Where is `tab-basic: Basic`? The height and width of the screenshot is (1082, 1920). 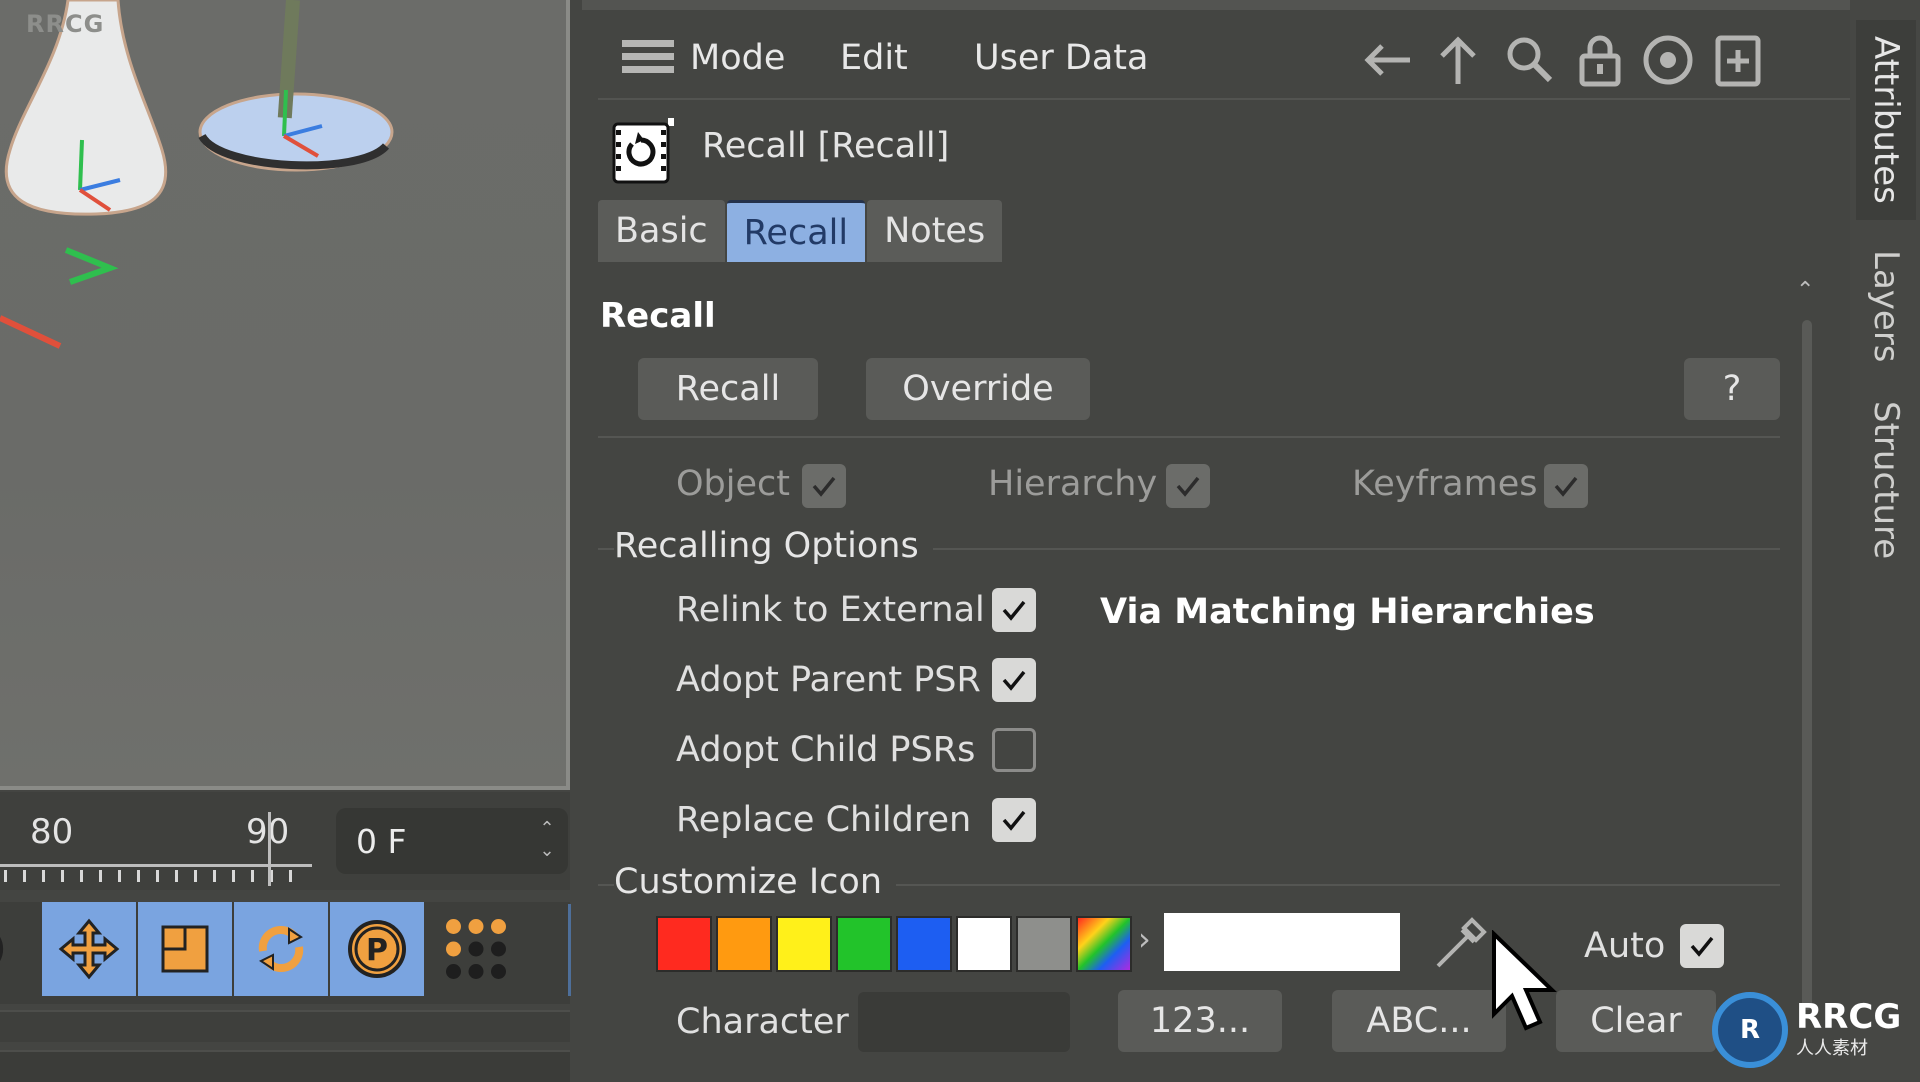 tab-basic: Basic is located at coordinates (661, 231).